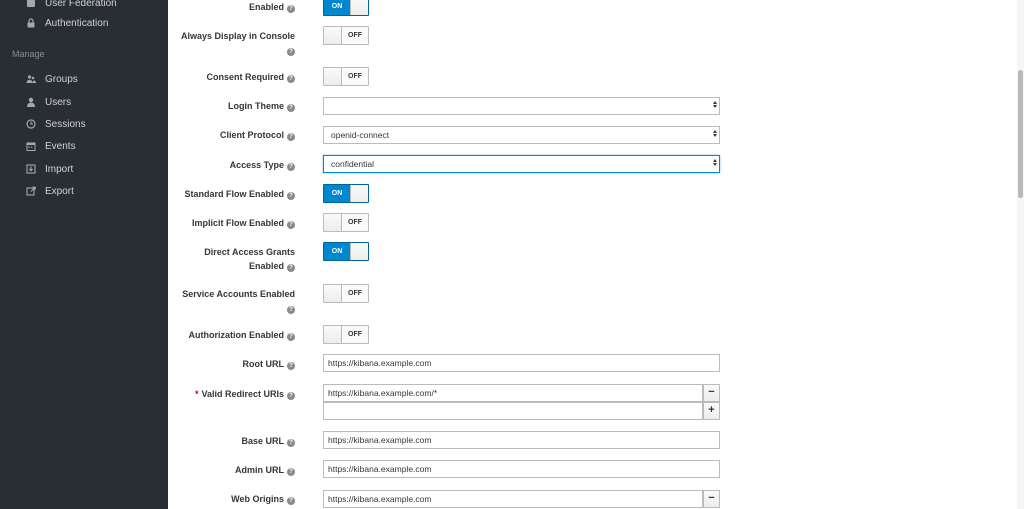  What do you see at coordinates (31, 191) in the screenshot?
I see `export-icon` at bounding box center [31, 191].